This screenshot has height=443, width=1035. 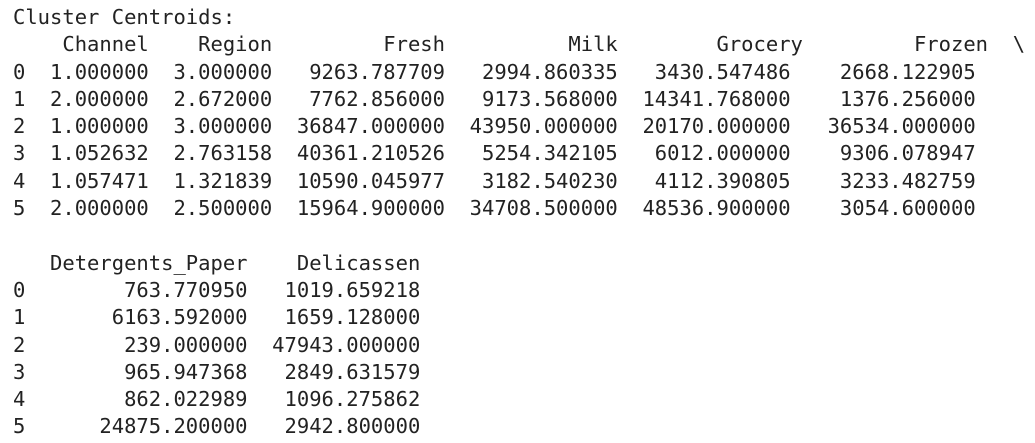 What do you see at coordinates (217, 317) in the screenshot?
I see `table-row: 1 6163.592000 1659.128000` at bounding box center [217, 317].